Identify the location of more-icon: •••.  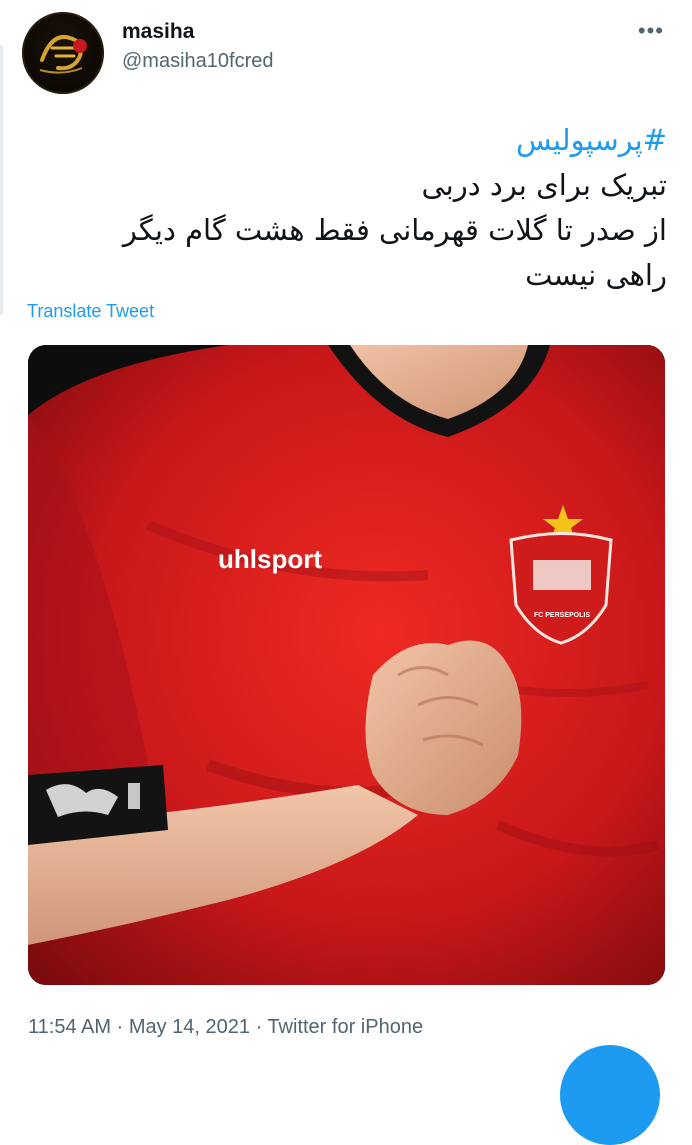
(651, 31).